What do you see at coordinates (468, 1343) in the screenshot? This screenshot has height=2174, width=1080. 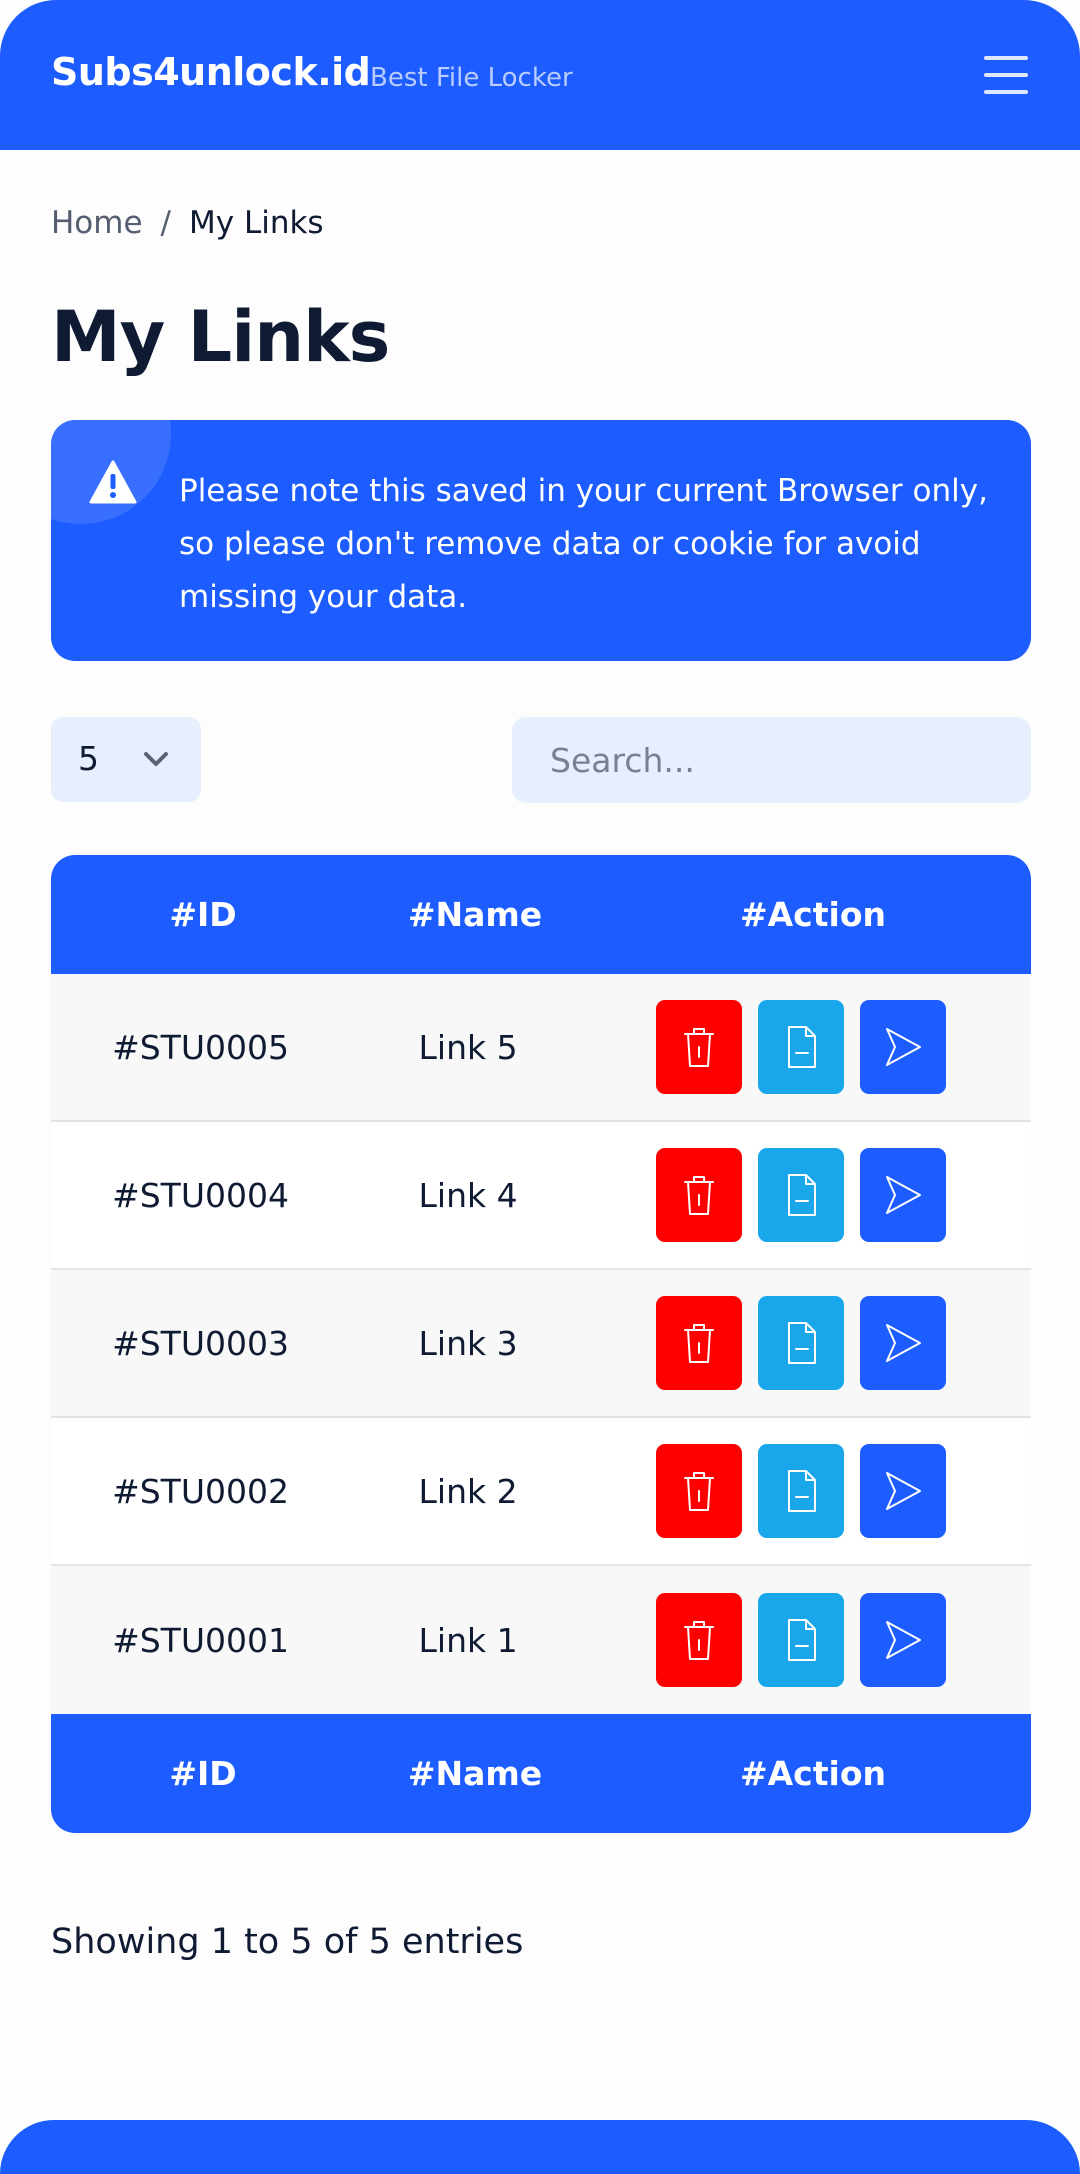 I see `row-name: Link 3` at bounding box center [468, 1343].